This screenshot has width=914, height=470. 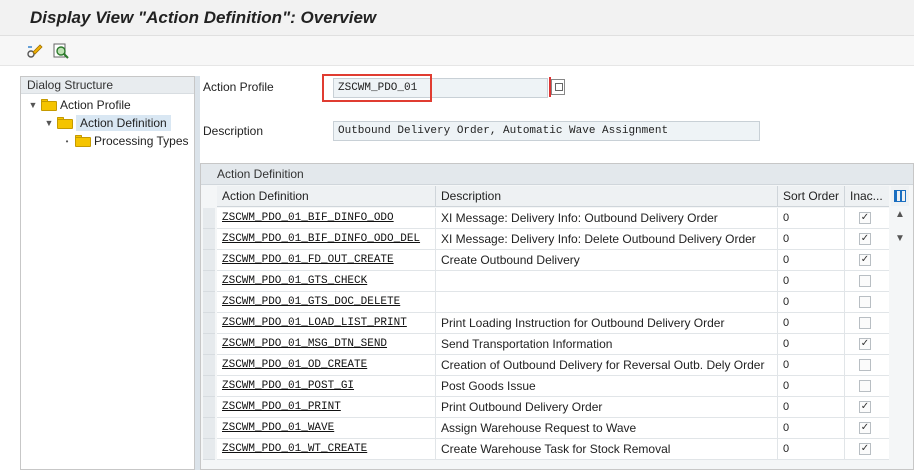 I want to click on tree-item-action-definition: ▼ Action Definition, so click(x=107, y=123).